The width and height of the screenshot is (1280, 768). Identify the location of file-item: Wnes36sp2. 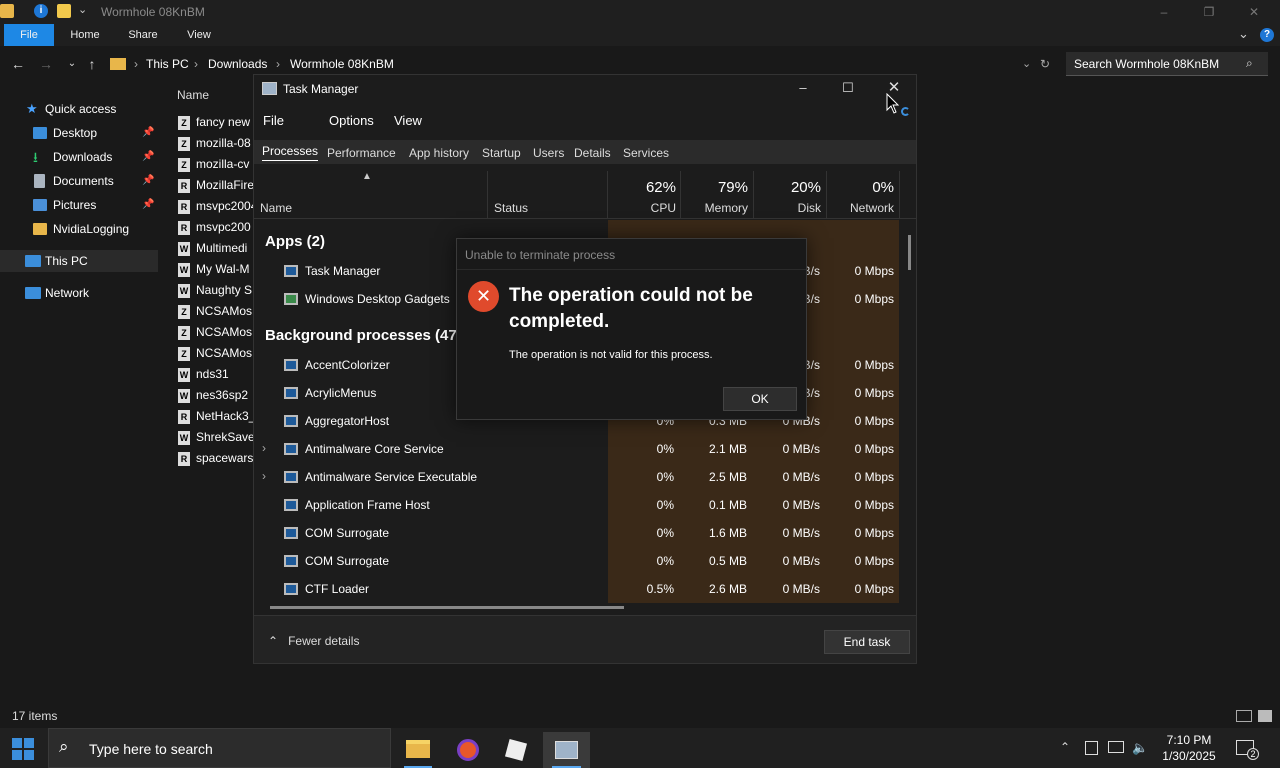
(218, 398).